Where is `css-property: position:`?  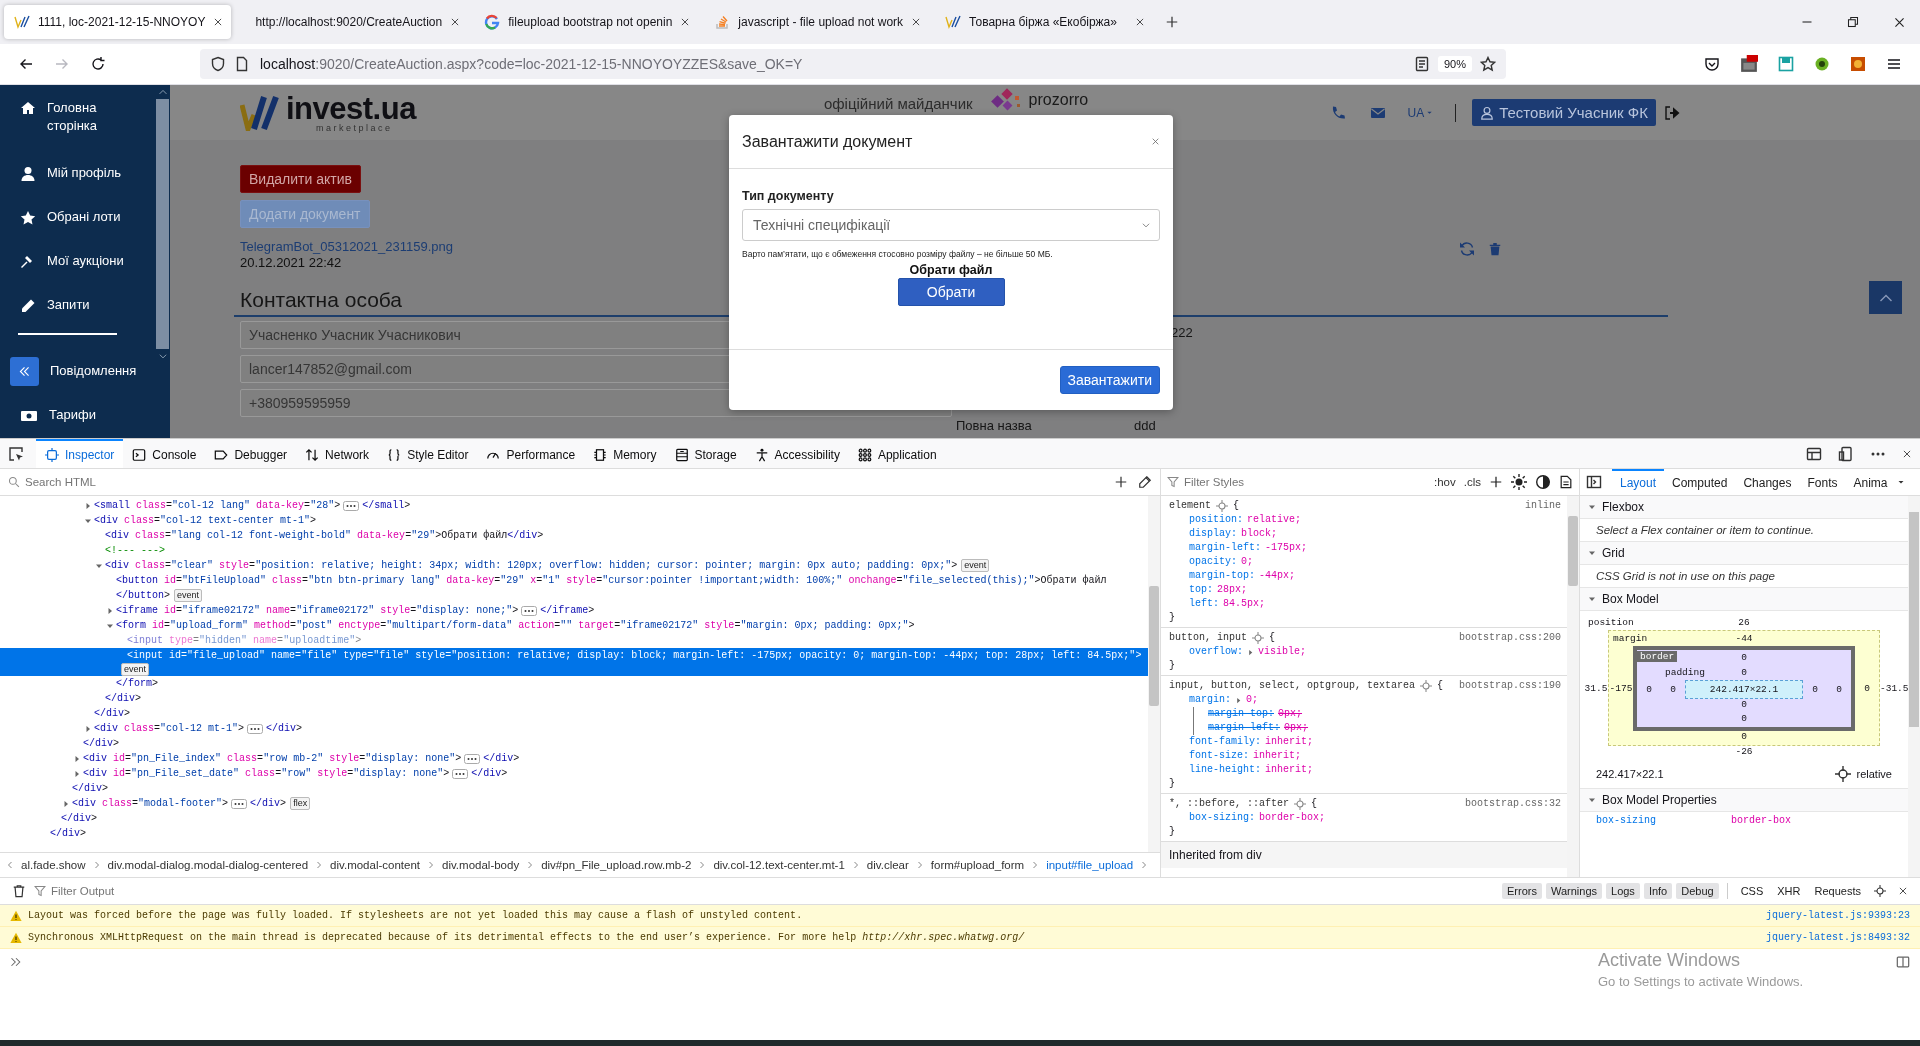
css-property: position: is located at coordinates (1216, 520).